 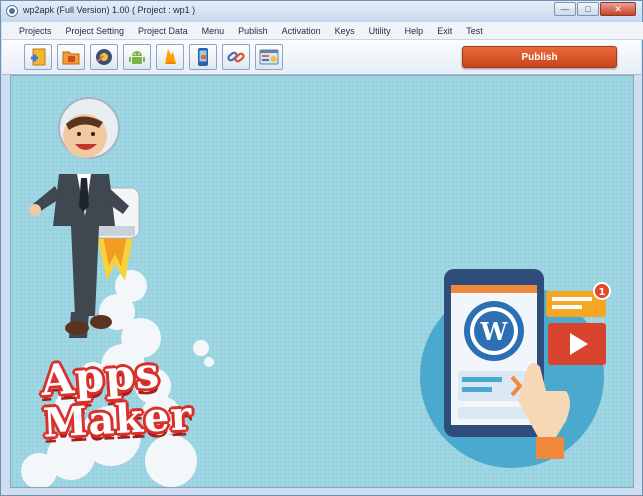 I want to click on android-button, so click(x=137, y=57).